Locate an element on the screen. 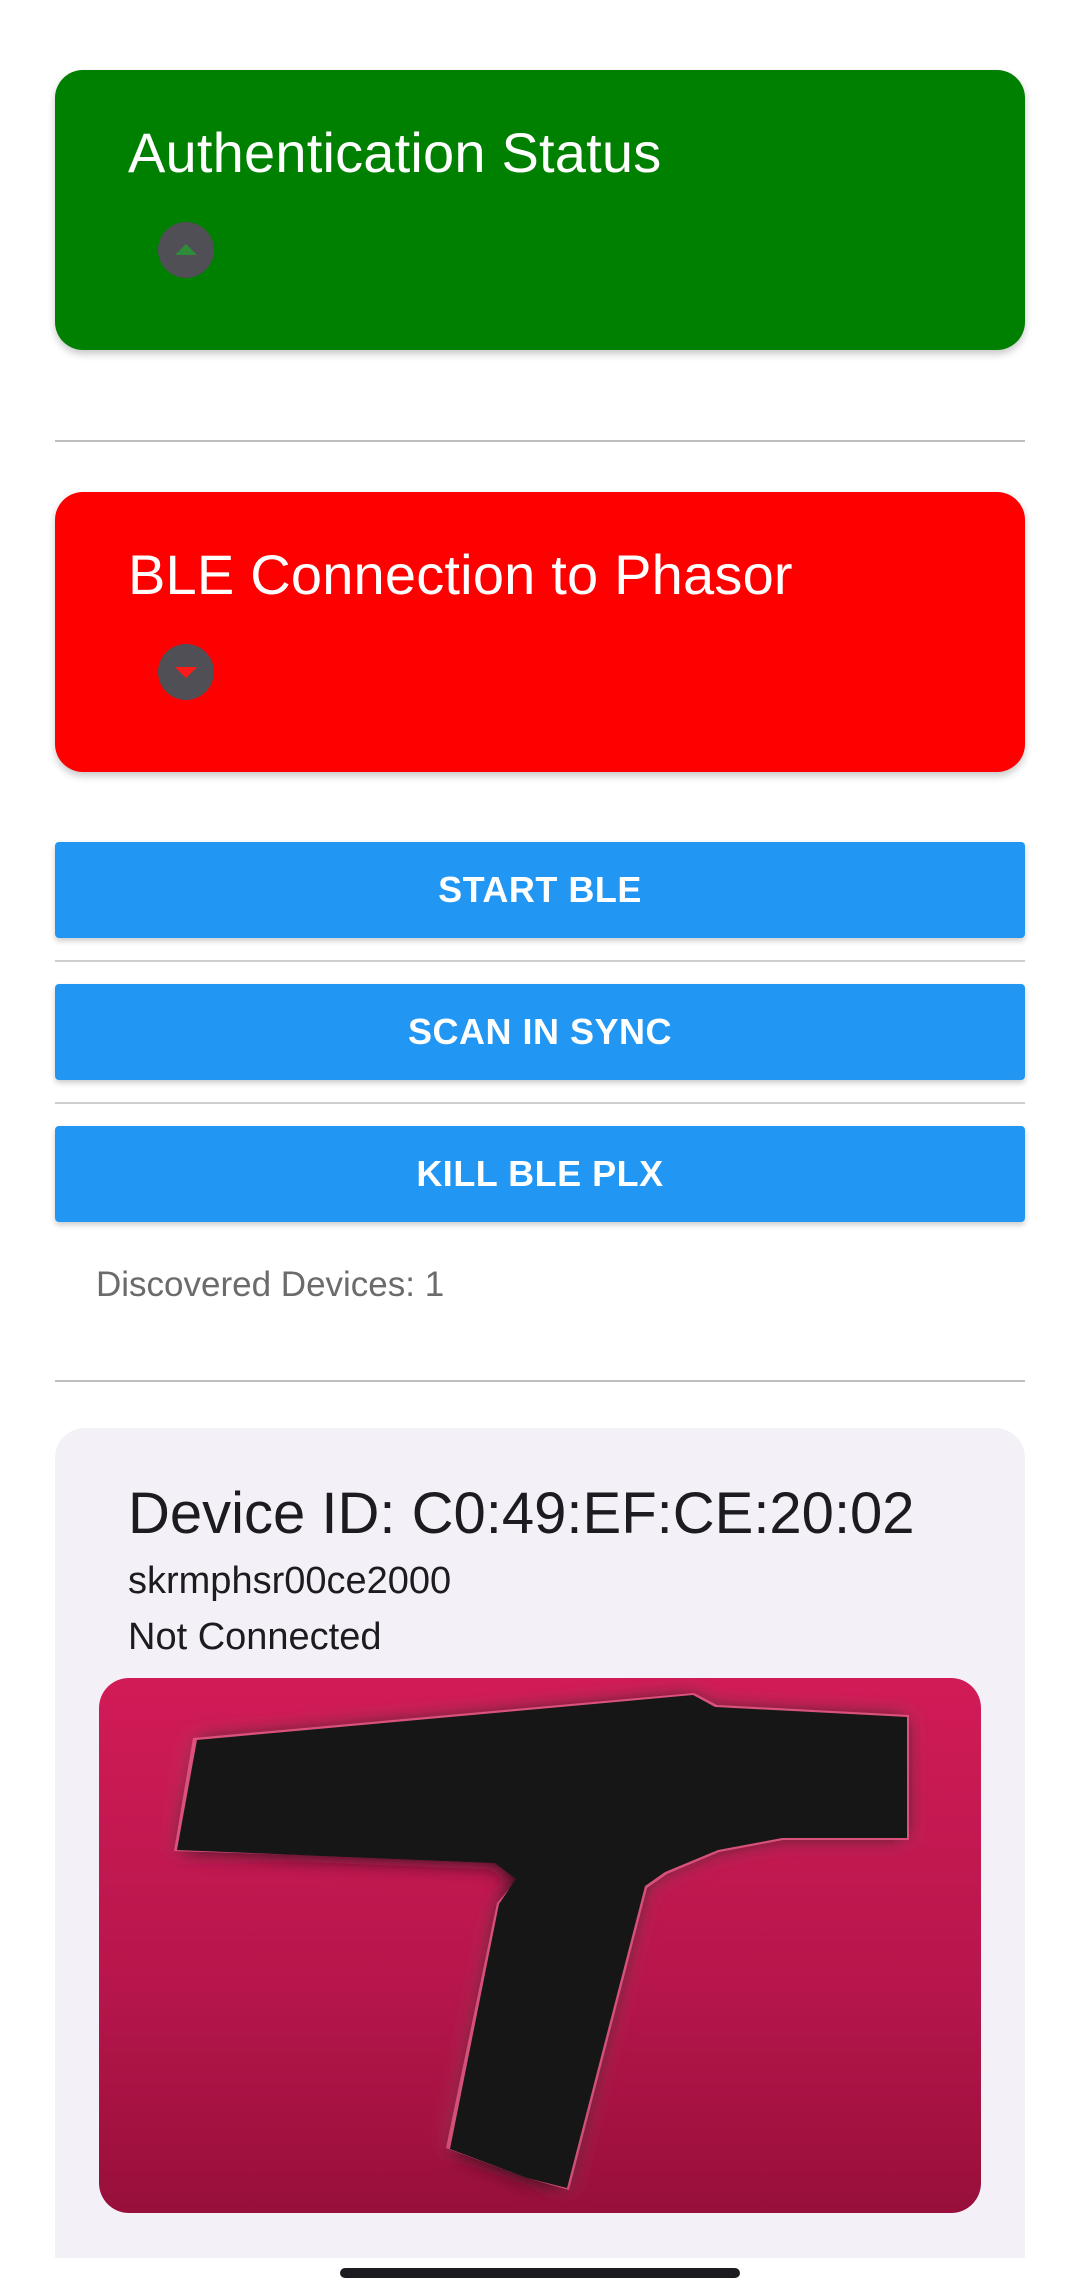  home-indicator is located at coordinates (540, 2273).